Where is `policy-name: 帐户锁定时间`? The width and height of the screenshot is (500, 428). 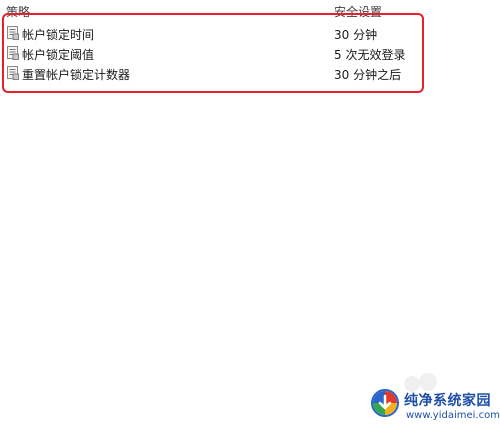 policy-name: 帐户锁定时间 is located at coordinates (58, 35).